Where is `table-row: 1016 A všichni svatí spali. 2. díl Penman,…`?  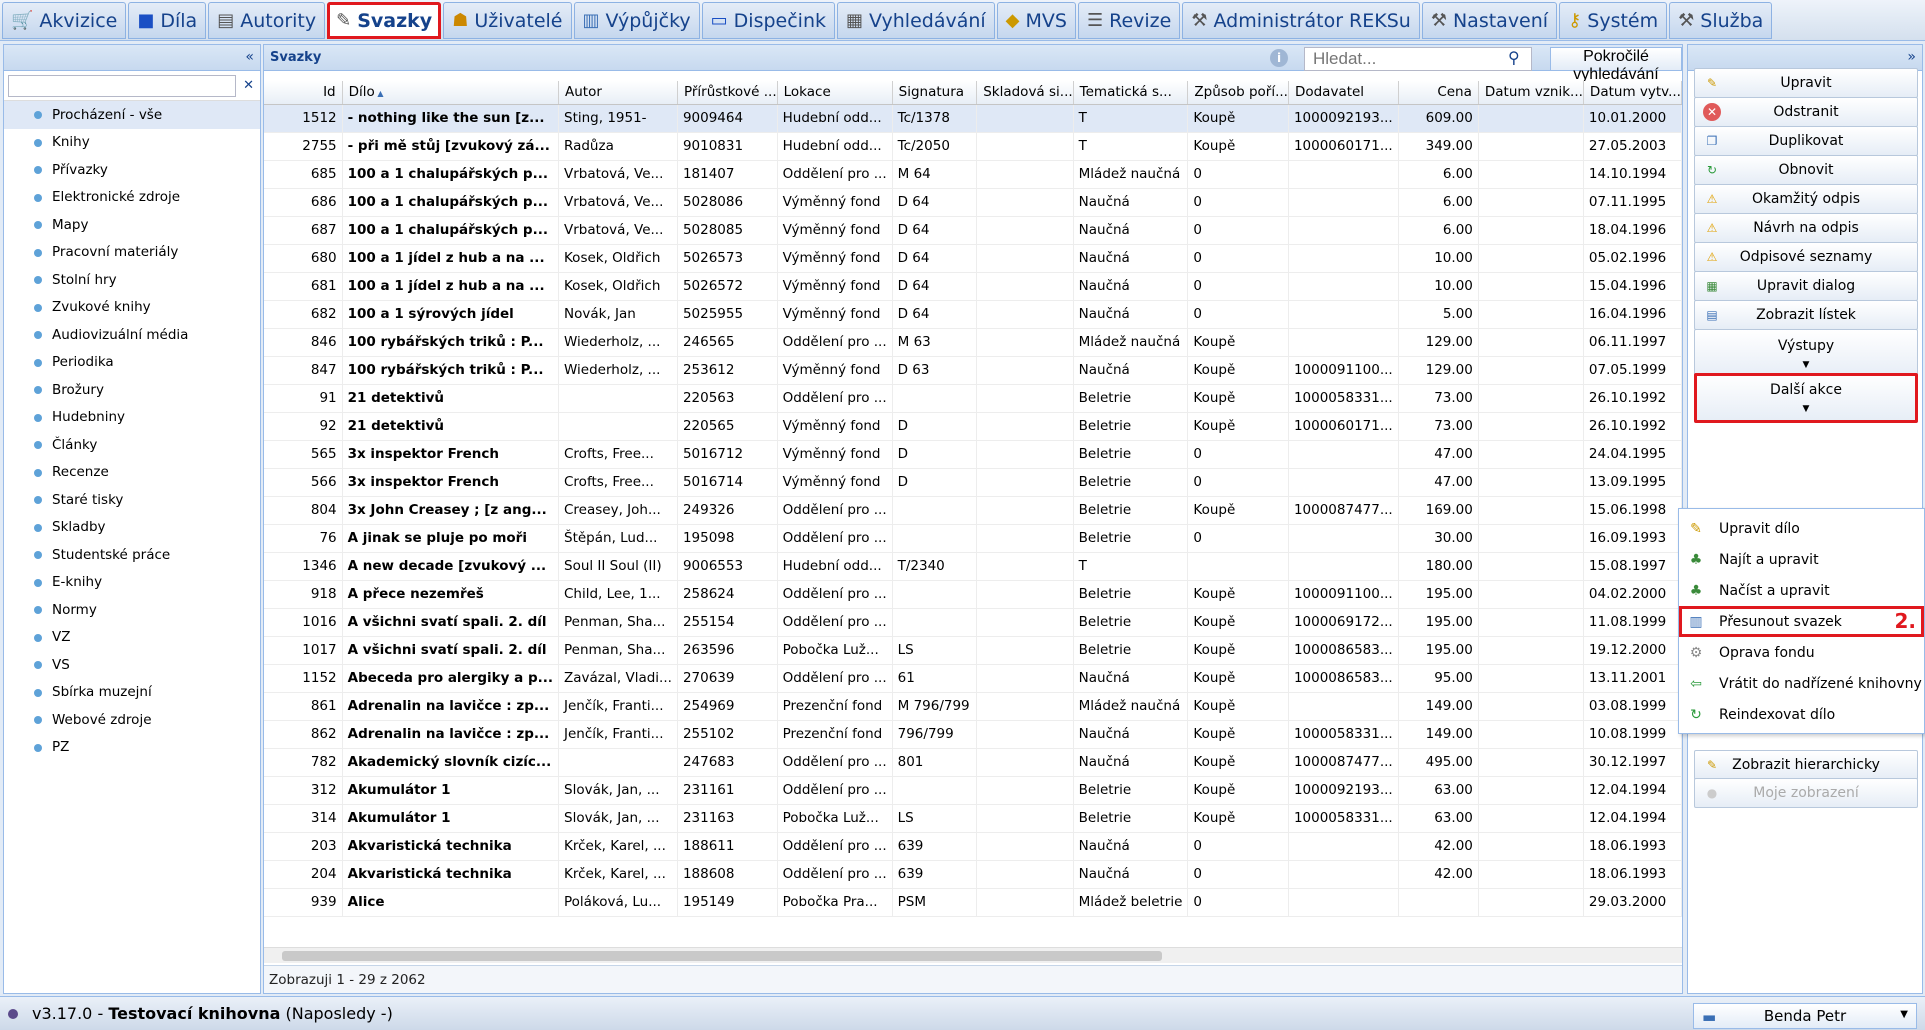
table-row: 1016 A všichni svatí spali. 2. díl Penman,… is located at coordinates (973, 622).